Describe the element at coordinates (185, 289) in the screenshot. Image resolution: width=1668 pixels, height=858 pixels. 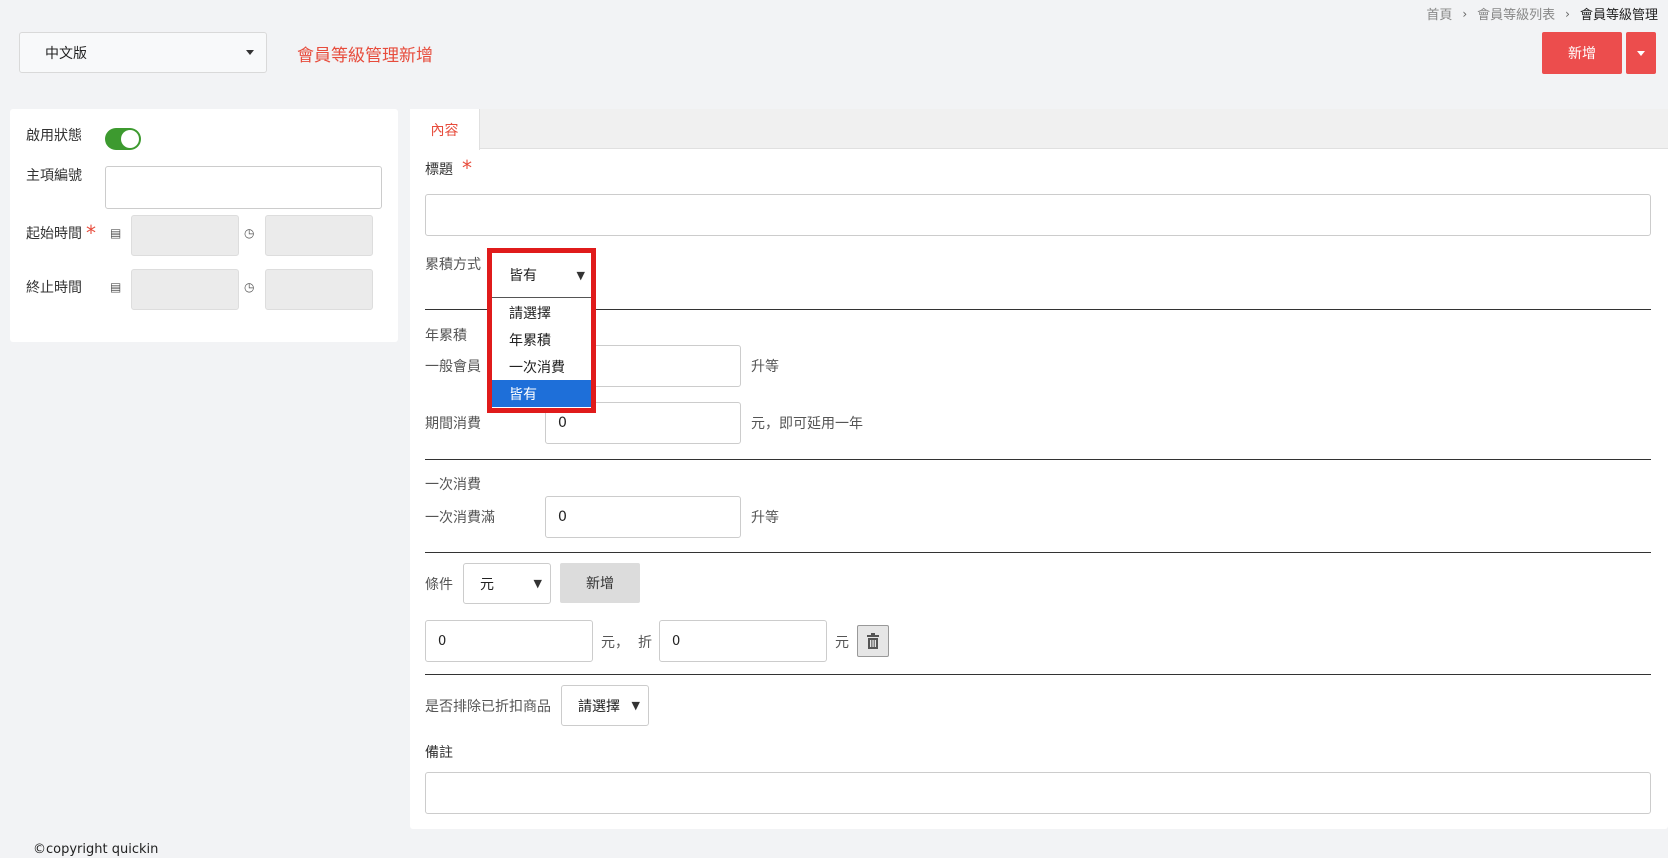
I see `end-date-input` at that location.